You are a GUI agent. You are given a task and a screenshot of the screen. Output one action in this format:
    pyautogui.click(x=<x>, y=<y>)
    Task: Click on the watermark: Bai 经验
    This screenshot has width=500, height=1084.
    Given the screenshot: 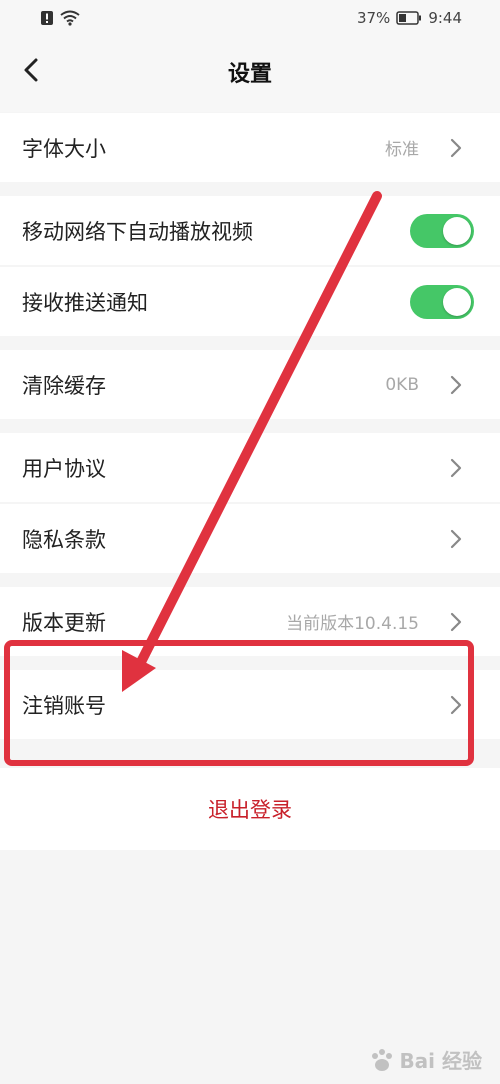 What is the action you would take?
    pyautogui.click(x=425, y=1059)
    